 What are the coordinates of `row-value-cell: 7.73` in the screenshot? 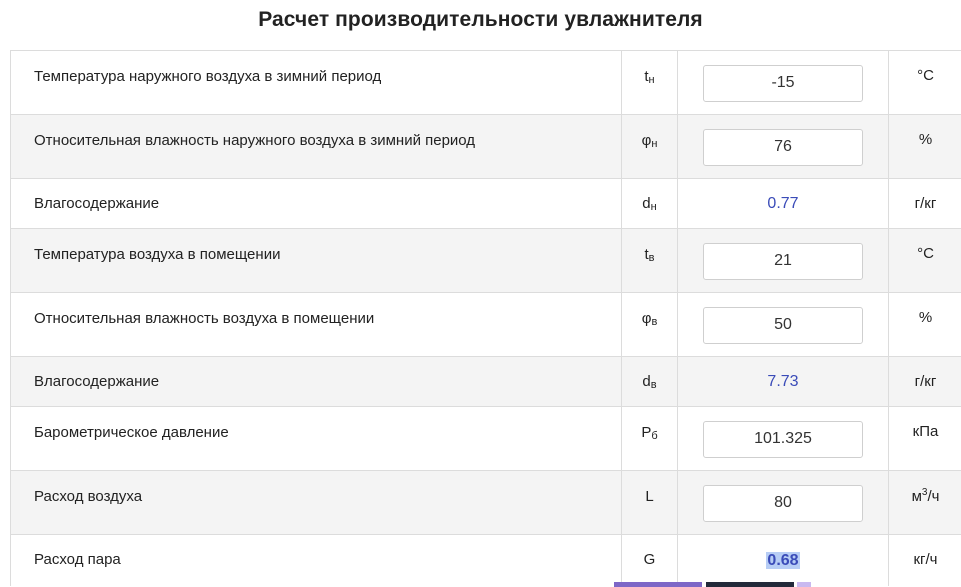 It's located at (783, 381).